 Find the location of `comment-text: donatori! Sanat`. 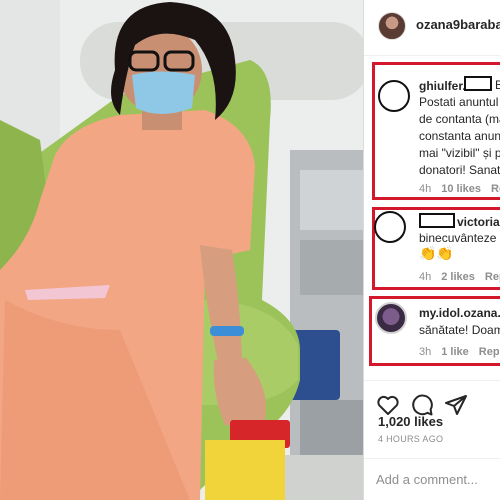

comment-text: donatori! Sanat is located at coordinates (459, 170).